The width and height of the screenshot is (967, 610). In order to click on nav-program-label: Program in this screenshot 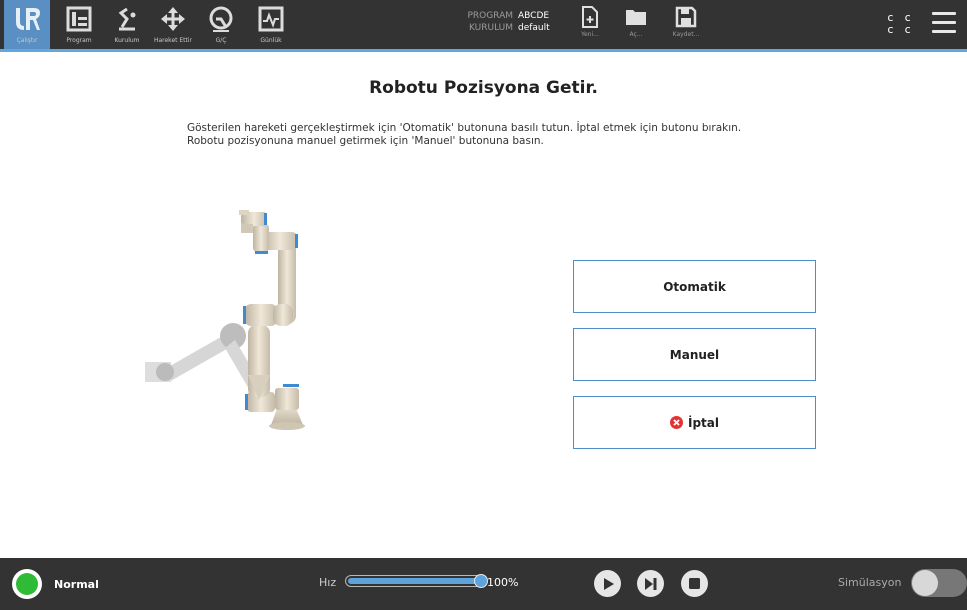, I will do `click(79, 40)`.